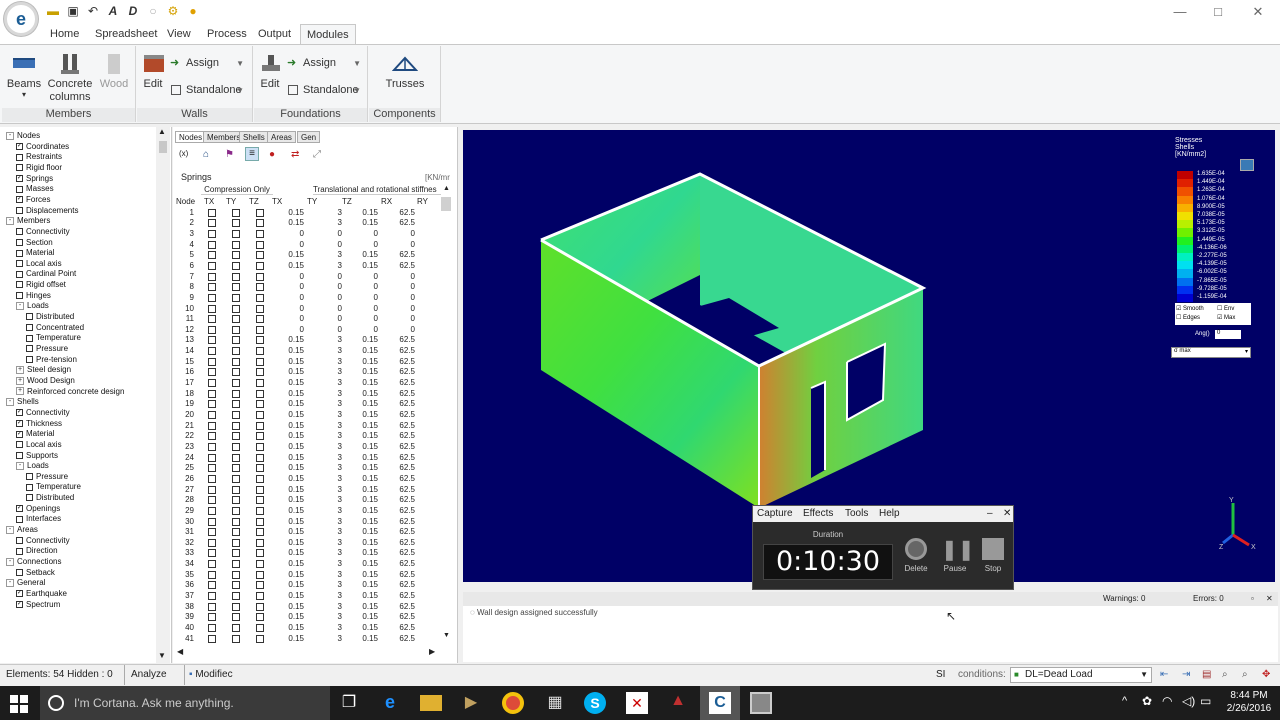 This screenshot has width=1280, height=720. Describe the element at coordinates (312, 202) in the screenshot. I see `column-header: TY` at that location.